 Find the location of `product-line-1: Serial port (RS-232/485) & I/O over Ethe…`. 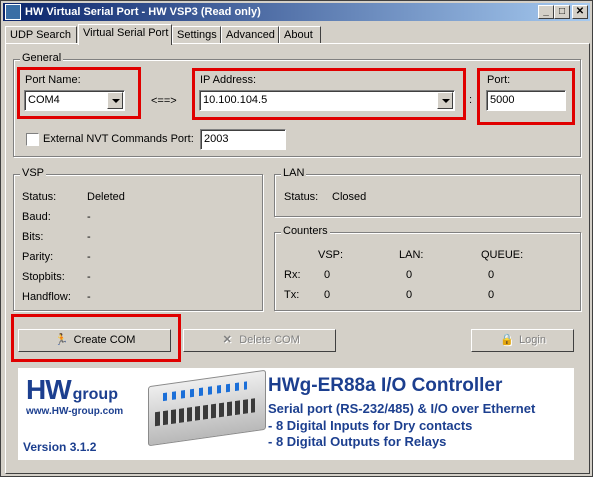

product-line-1: Serial port (RS-232/485) & I/O over Ethe… is located at coordinates (402, 408).